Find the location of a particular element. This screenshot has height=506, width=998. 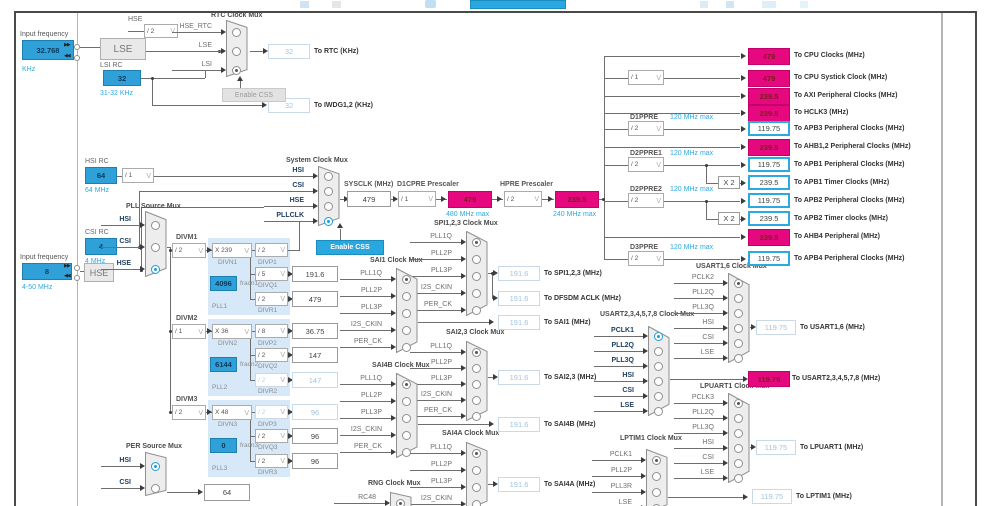

fracn-box: 0 is located at coordinates (223, 445).